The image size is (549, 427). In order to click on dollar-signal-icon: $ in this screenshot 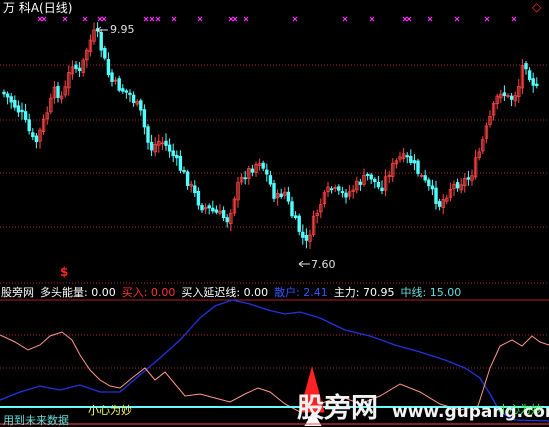, I will do `click(64, 272)`.